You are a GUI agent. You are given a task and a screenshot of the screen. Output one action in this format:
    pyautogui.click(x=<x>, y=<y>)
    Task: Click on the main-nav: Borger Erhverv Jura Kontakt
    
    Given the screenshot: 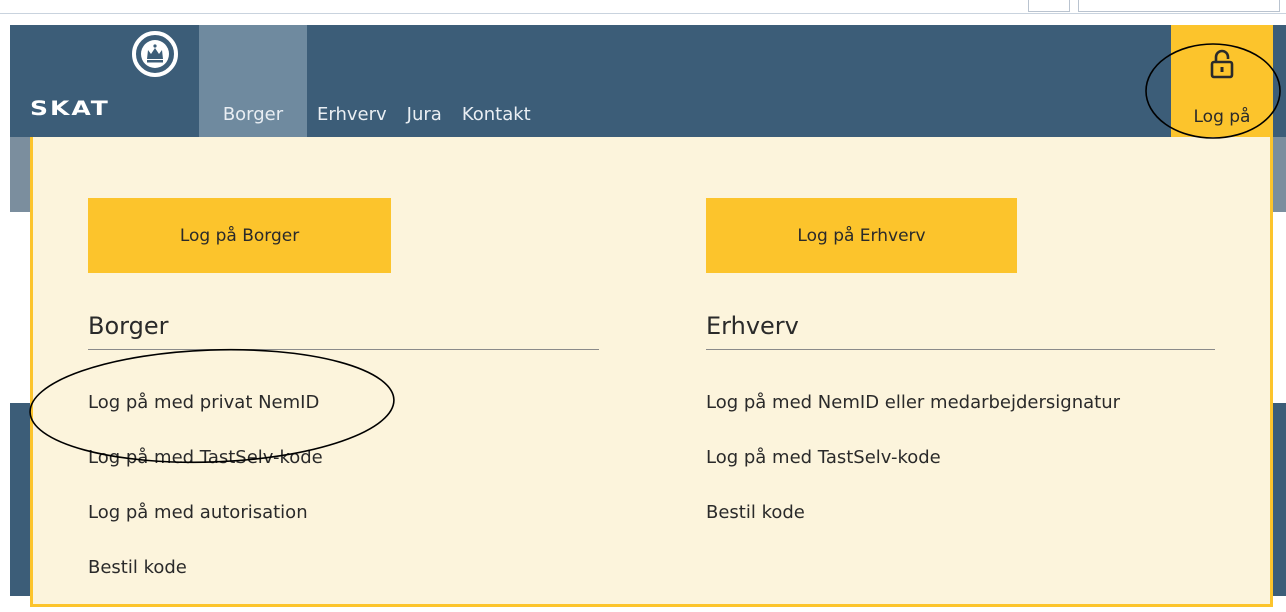 What is the action you would take?
    pyautogui.click(x=370, y=81)
    